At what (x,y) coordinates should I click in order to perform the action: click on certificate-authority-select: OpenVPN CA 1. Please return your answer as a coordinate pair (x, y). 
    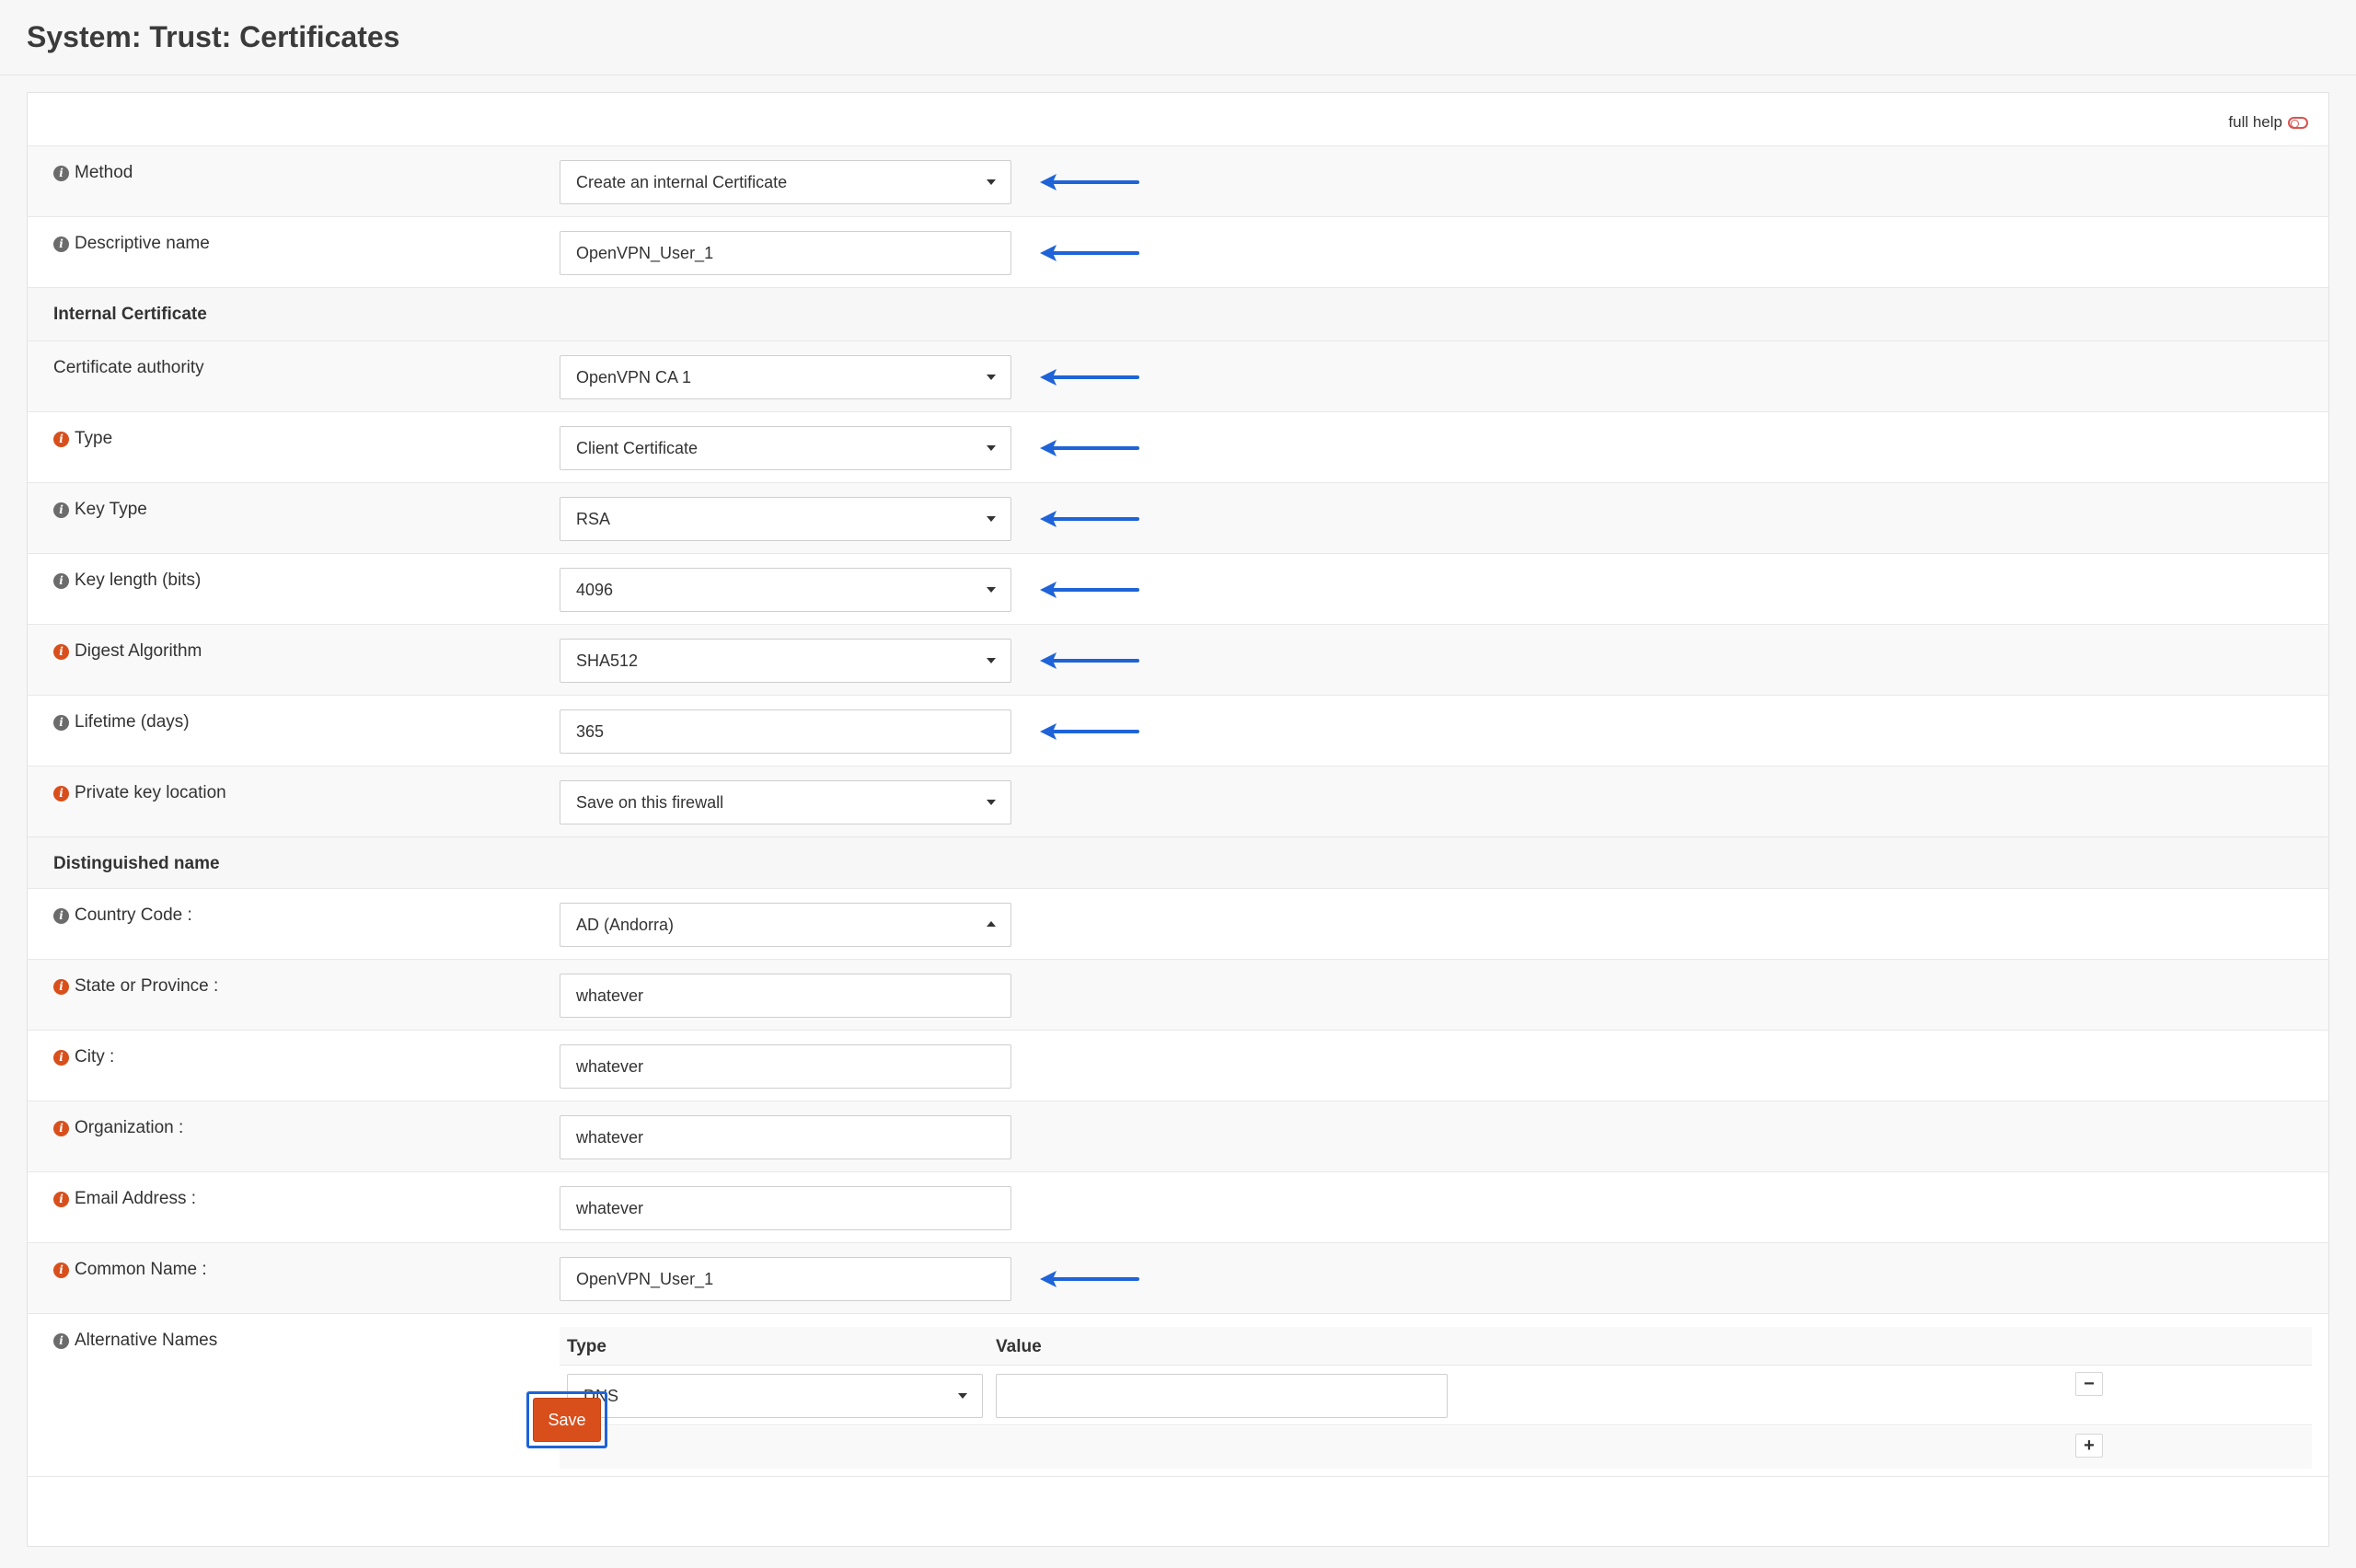
    Looking at the image, I should click on (785, 377).